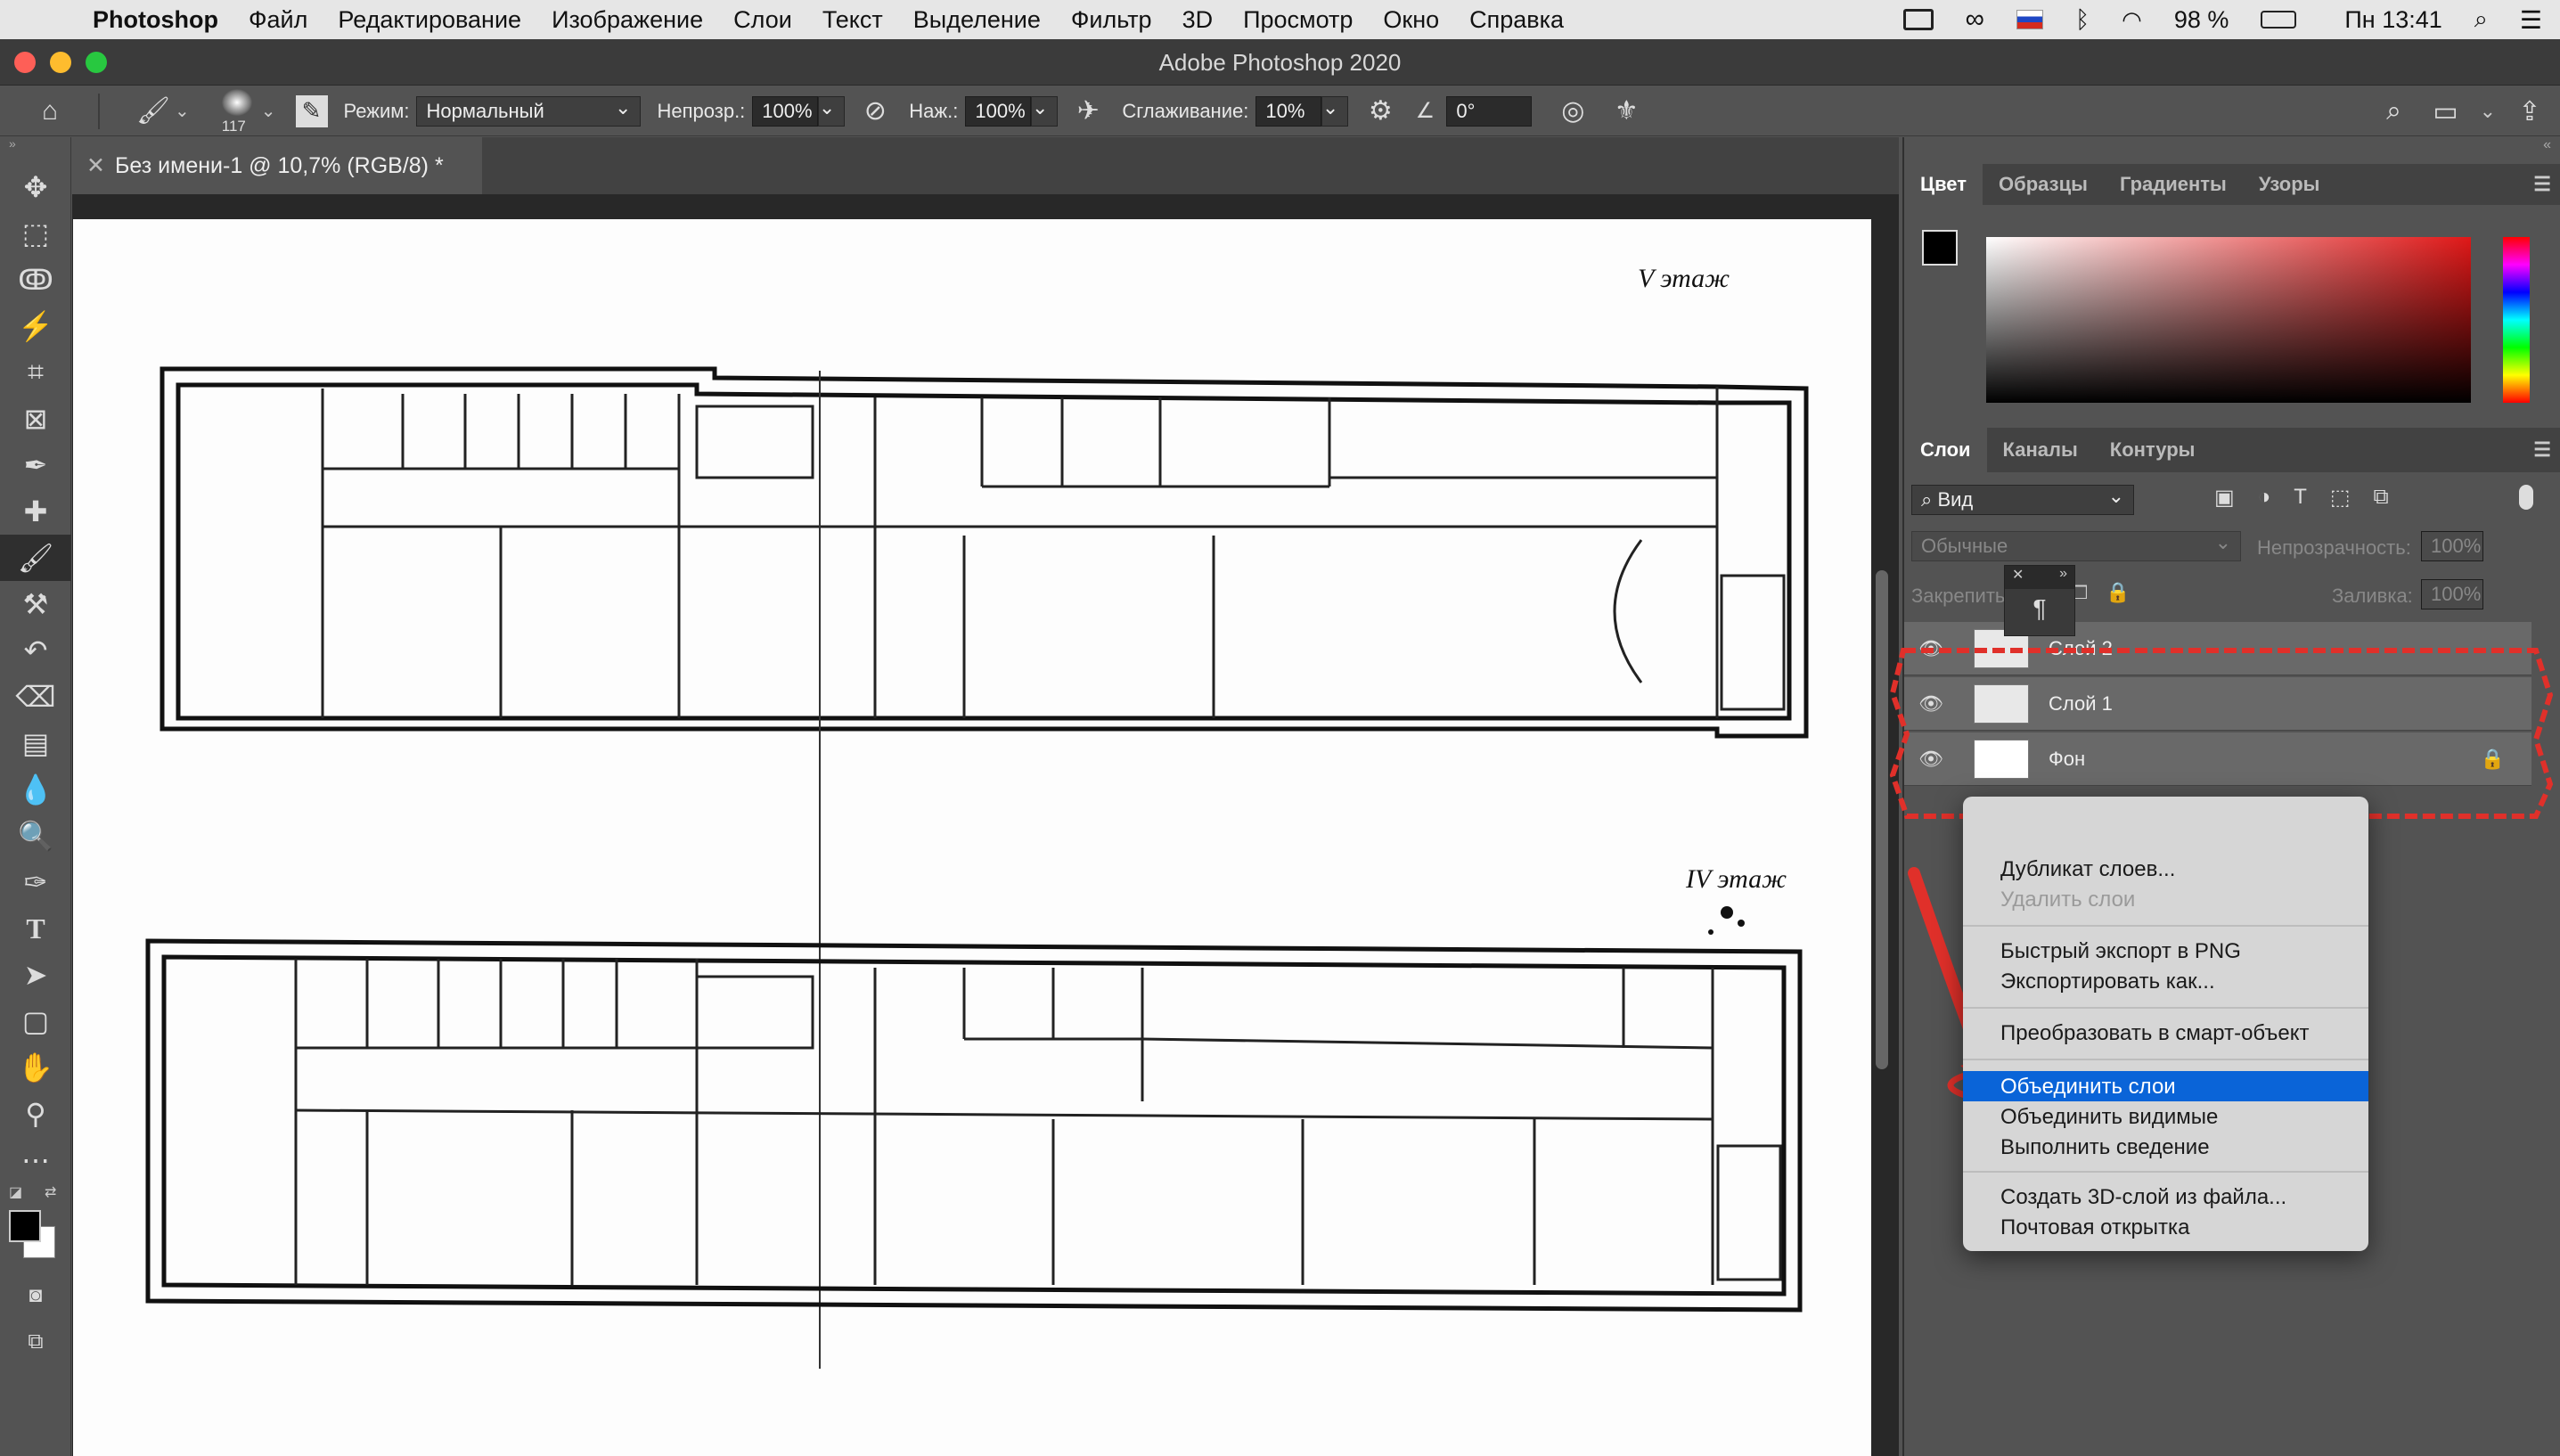  What do you see at coordinates (2155, 1033) in the screenshot?
I see `menu-item-convert-smart-object: Преобразовать в смарт-объект` at bounding box center [2155, 1033].